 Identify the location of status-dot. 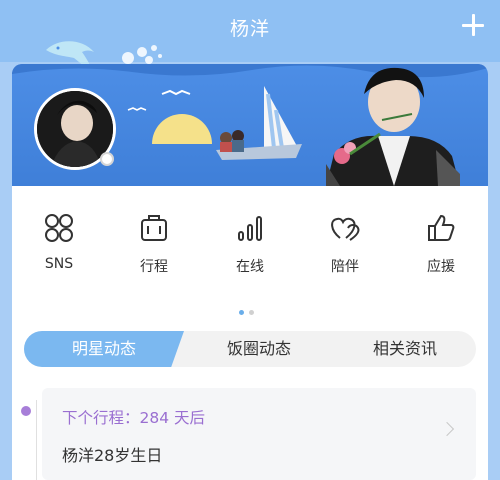
(107, 159).